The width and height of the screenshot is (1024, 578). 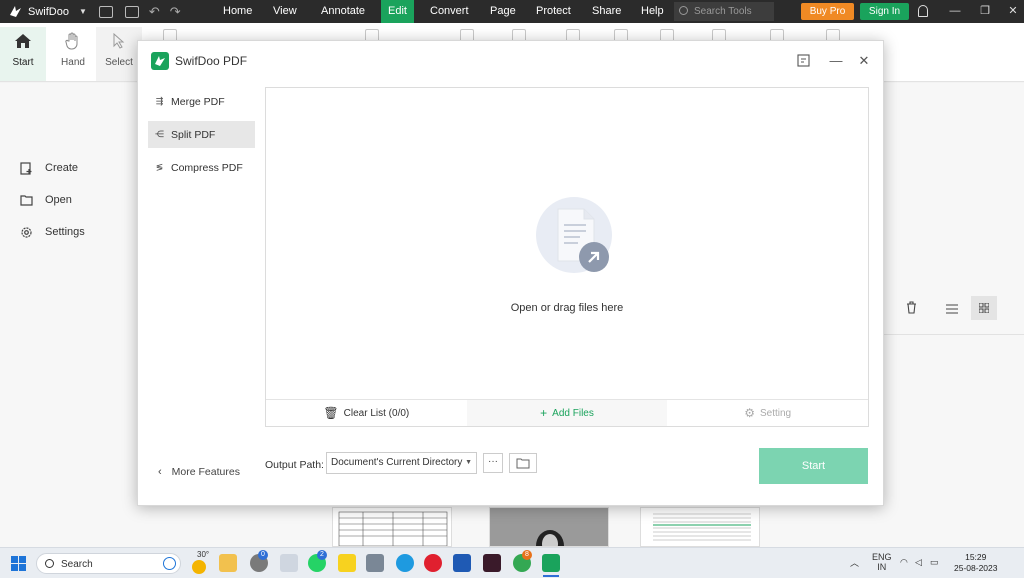 I want to click on app-name: SwifDoo, so click(x=48, y=11).